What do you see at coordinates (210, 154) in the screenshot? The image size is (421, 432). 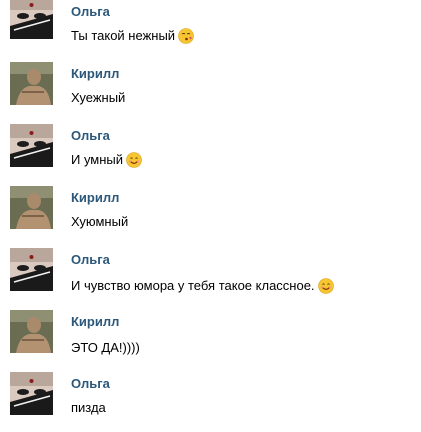 I see `message-item: Ольга И умный` at bounding box center [210, 154].